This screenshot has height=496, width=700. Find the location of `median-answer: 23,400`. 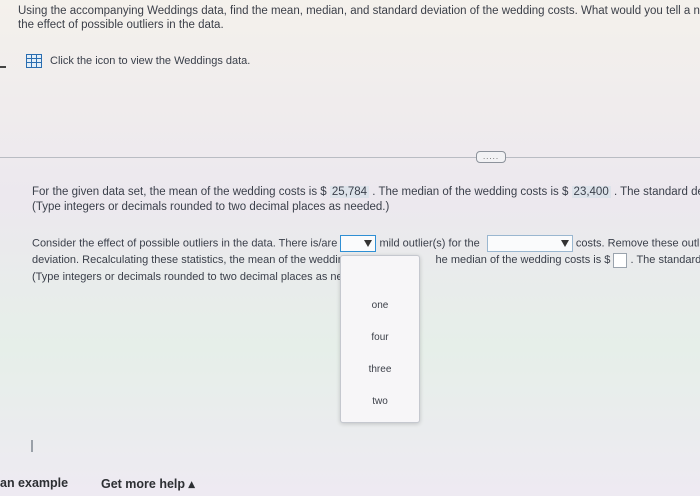

median-answer: 23,400 is located at coordinates (591, 192).